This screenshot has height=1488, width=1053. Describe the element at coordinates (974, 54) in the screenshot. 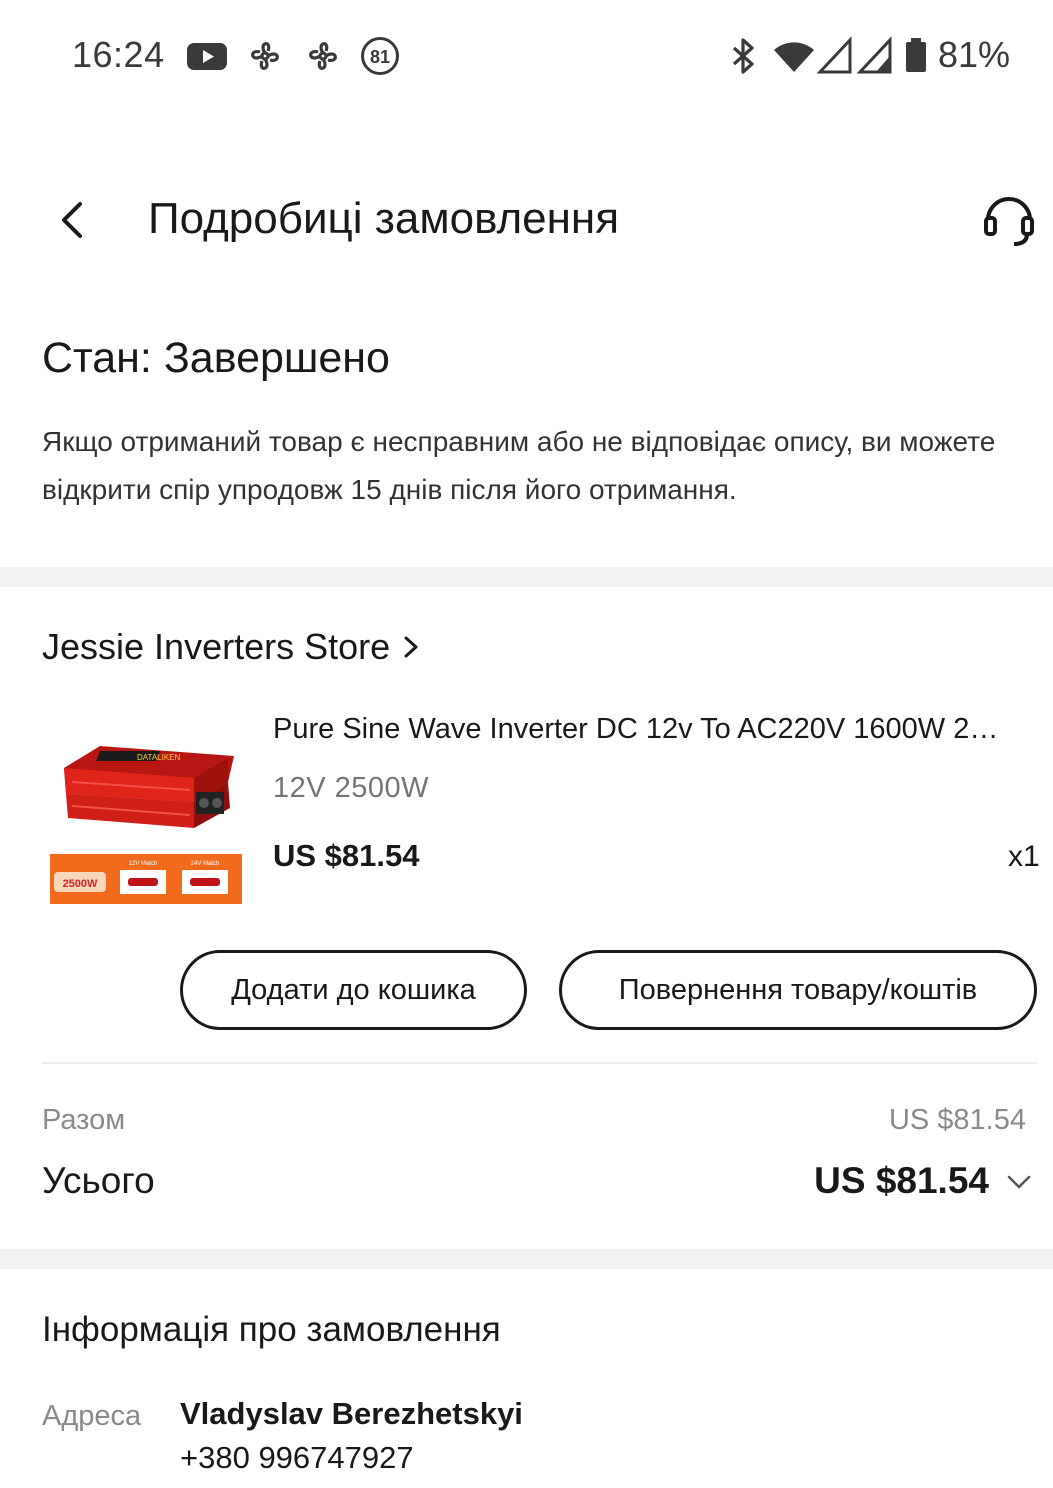

I see `battery-percentage: 81%` at that location.